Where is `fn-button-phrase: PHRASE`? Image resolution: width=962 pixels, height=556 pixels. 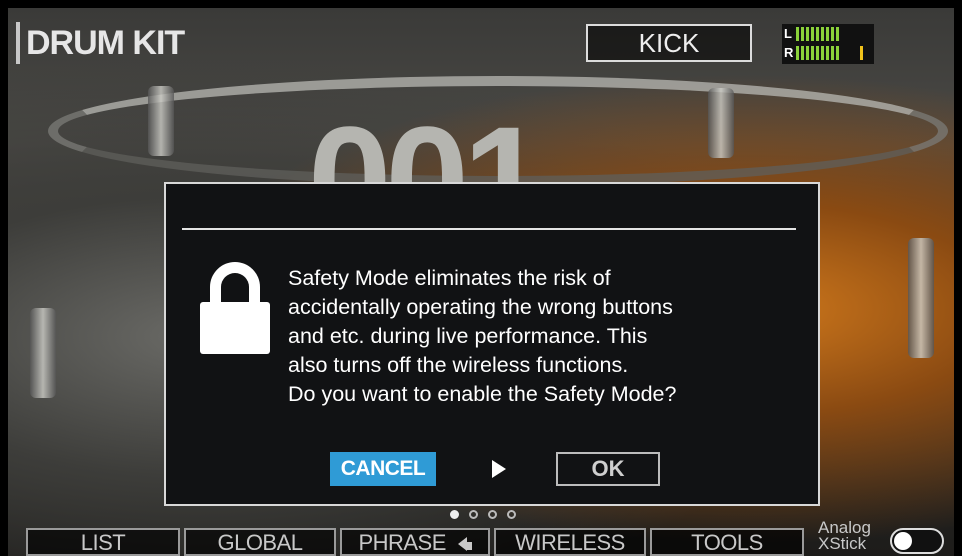
fn-button-phrase: PHRASE is located at coordinates (415, 542).